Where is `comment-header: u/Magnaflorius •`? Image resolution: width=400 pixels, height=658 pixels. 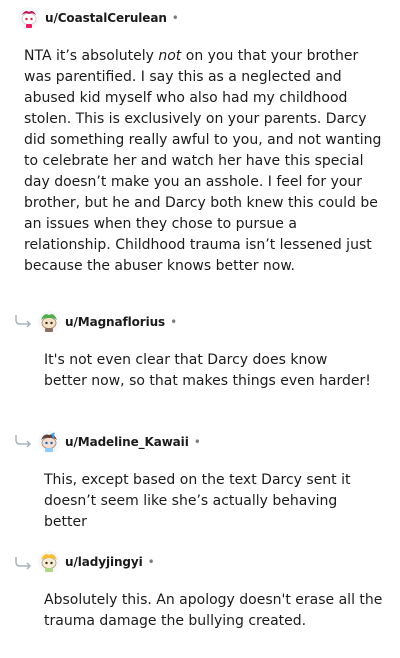
comment-header: u/Magnaflorius • is located at coordinates (107, 322).